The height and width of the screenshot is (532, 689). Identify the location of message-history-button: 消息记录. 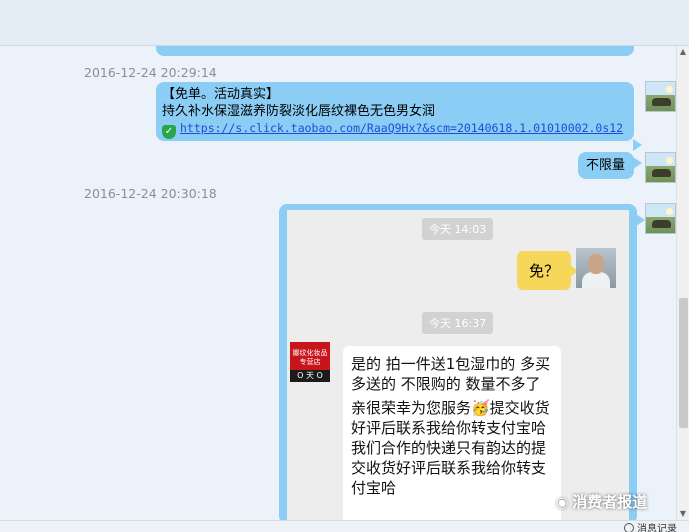
(650, 526).